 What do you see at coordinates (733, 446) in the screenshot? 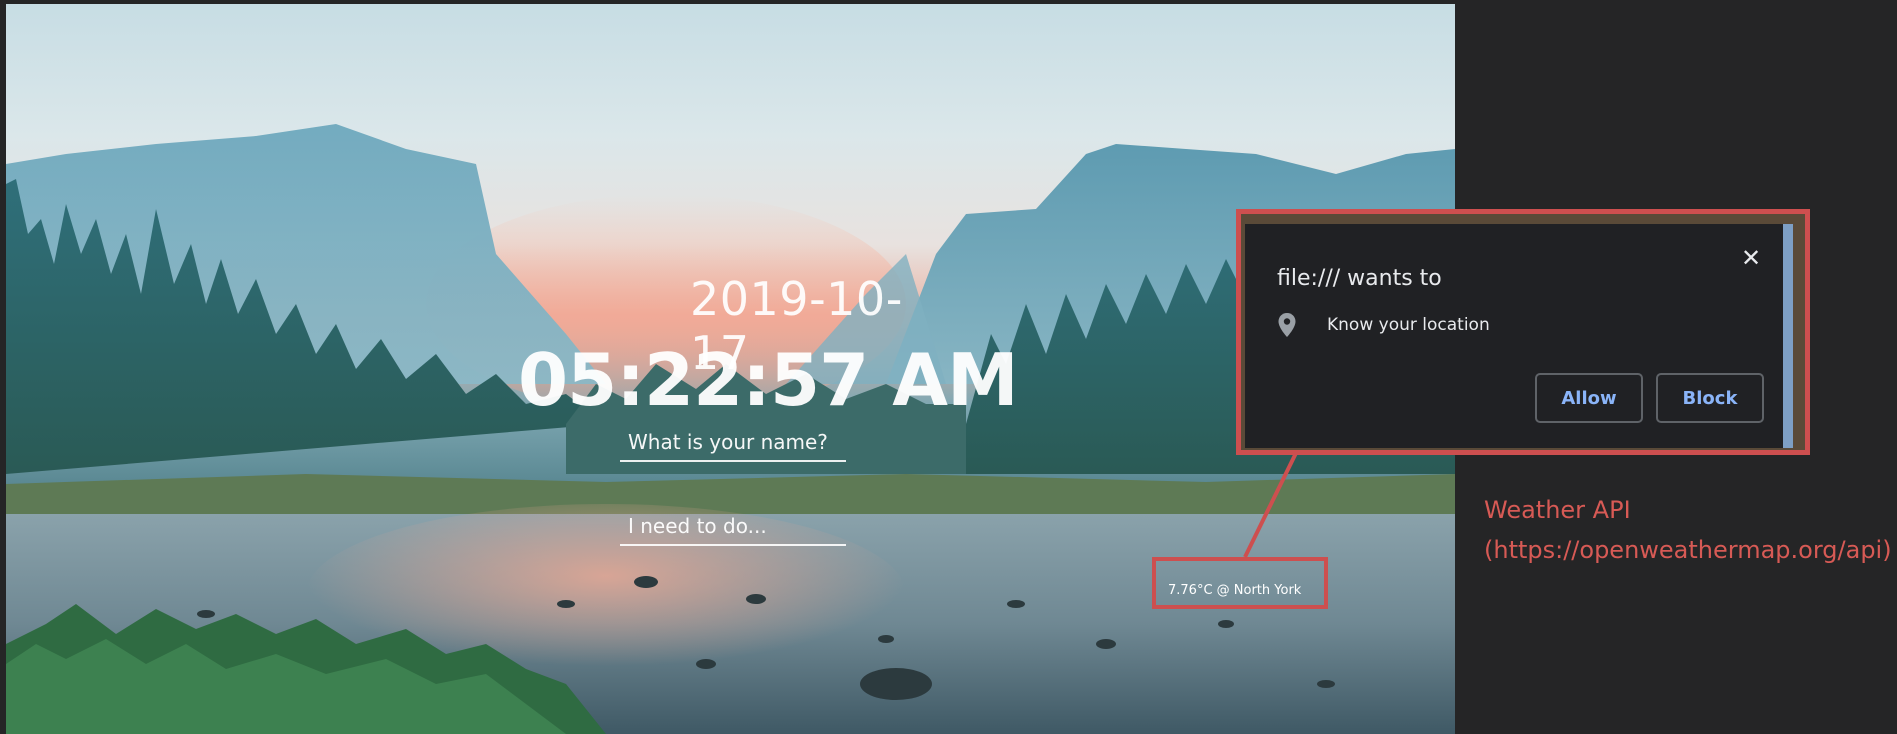
I see `name-input: What is your name?` at bounding box center [733, 446].